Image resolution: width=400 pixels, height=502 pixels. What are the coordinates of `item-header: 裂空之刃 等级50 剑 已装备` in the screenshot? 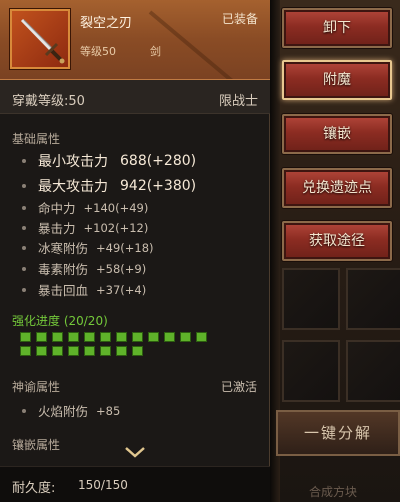 It's located at (135, 40).